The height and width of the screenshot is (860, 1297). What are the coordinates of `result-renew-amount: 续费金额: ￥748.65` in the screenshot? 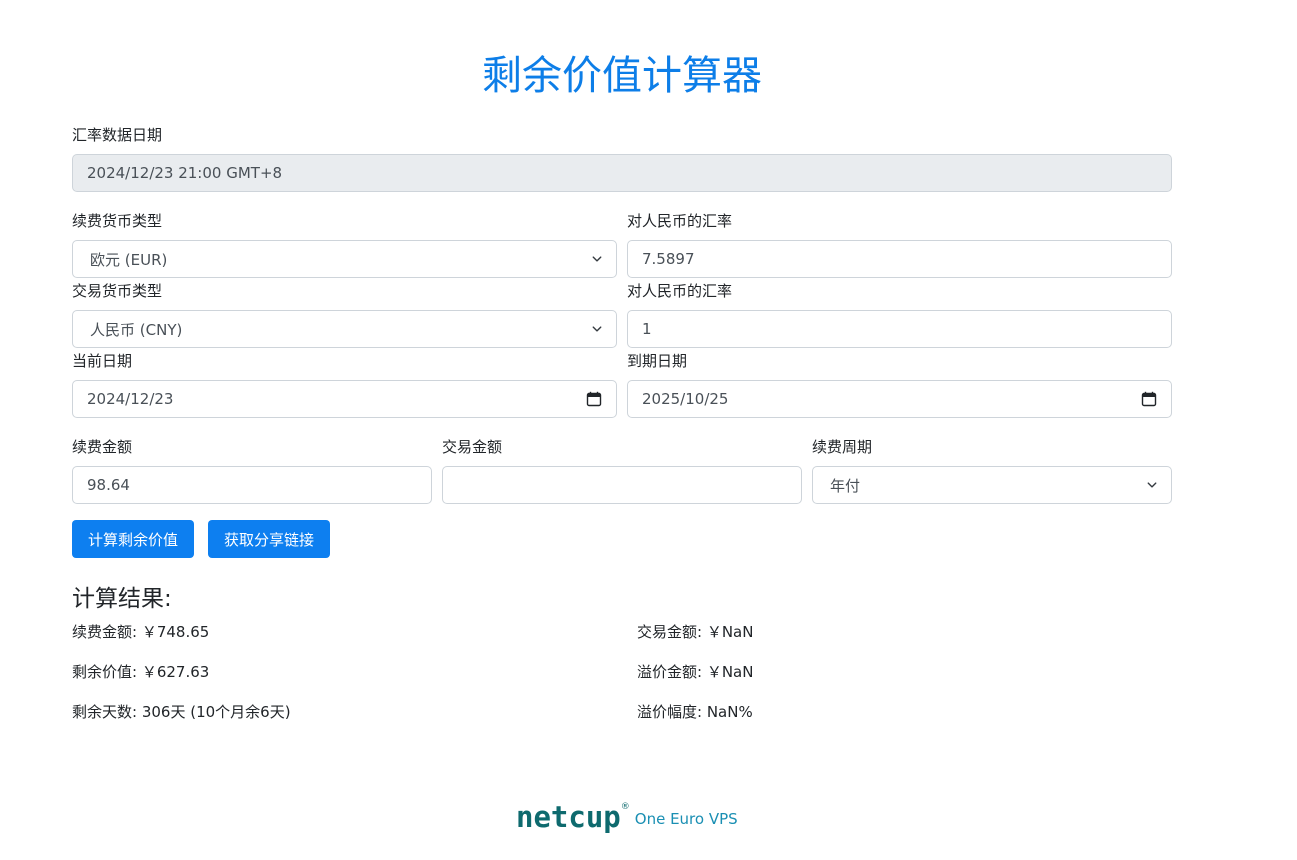 It's located at (141, 632).